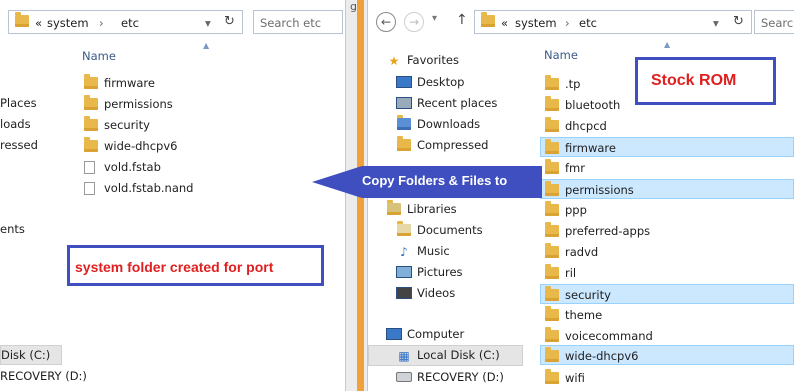 The image size is (794, 391). I want to click on file-name: .tp, so click(573, 84).